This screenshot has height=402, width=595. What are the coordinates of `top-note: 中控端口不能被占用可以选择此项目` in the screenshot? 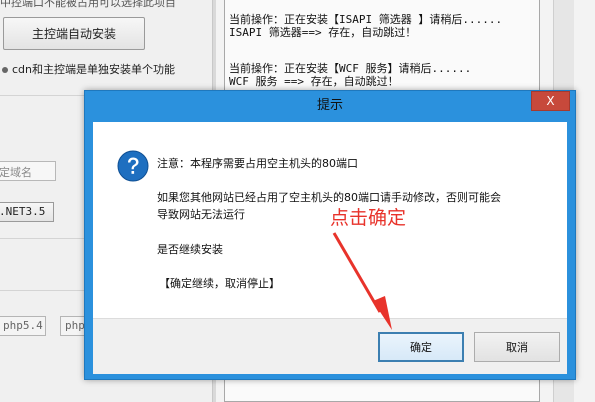 It's located at (88, 4).